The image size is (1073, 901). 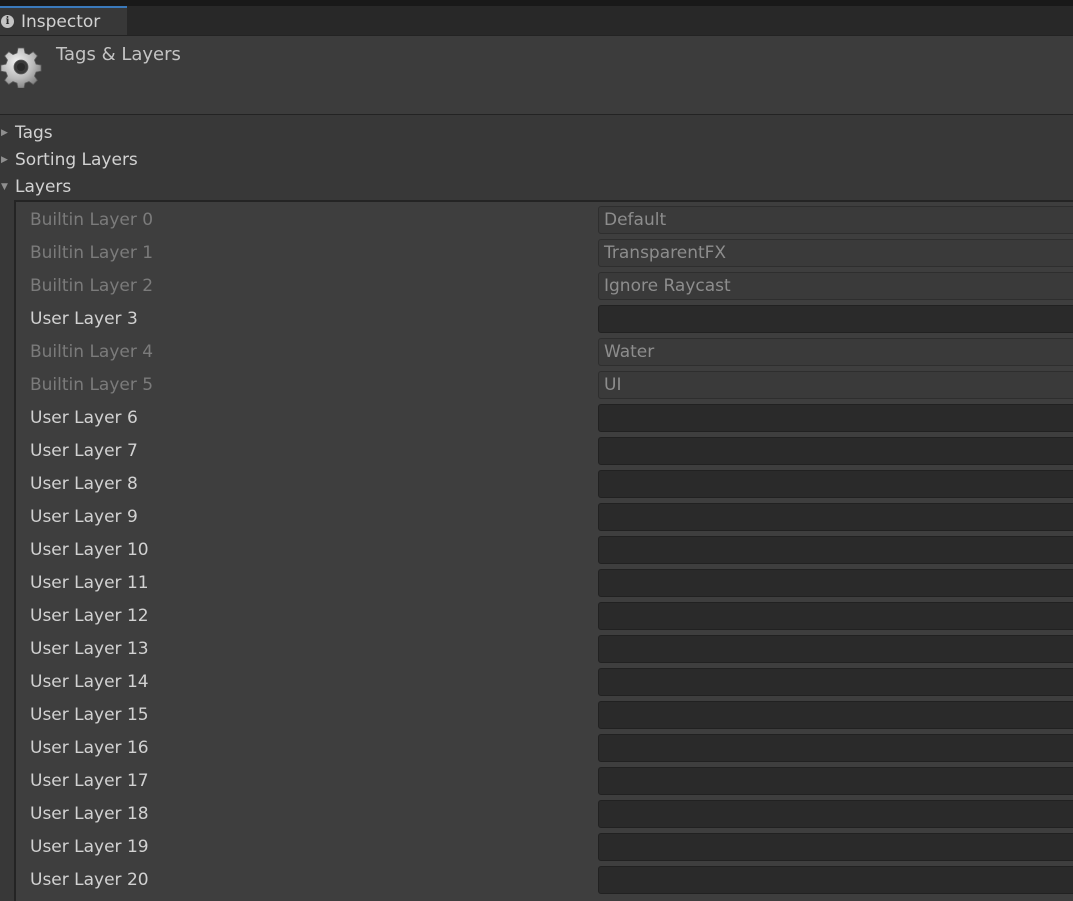 What do you see at coordinates (835, 352) in the screenshot?
I see `layer-name-field-readonly: Water` at bounding box center [835, 352].